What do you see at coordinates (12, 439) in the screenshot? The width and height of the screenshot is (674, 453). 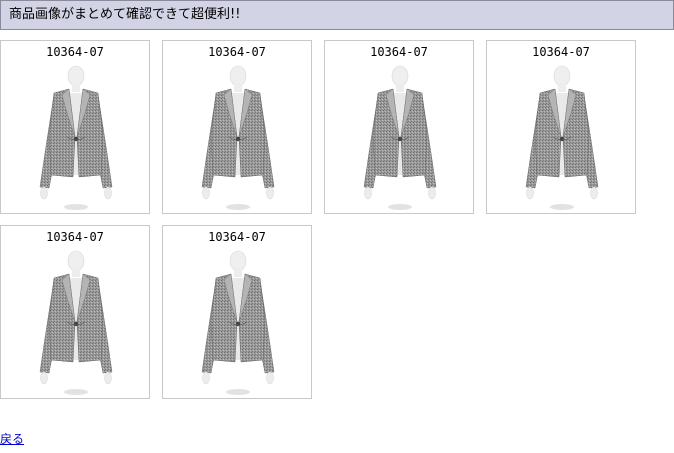 I see `back-link: 戻る` at bounding box center [12, 439].